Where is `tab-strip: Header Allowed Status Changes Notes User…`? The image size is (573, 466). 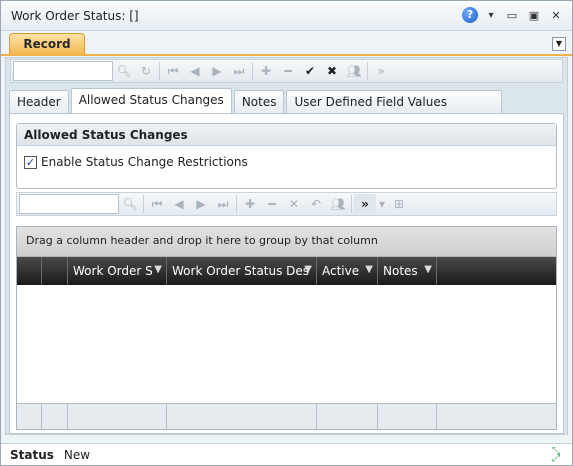
tab-strip: Header Allowed Status Changes Notes User… is located at coordinates (256, 100).